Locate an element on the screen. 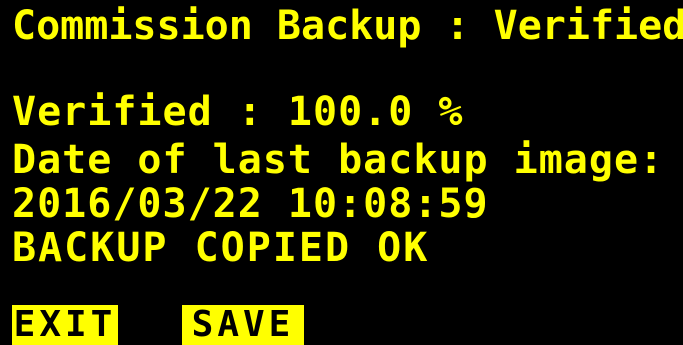  exit-button: EXIT is located at coordinates (65, 325).